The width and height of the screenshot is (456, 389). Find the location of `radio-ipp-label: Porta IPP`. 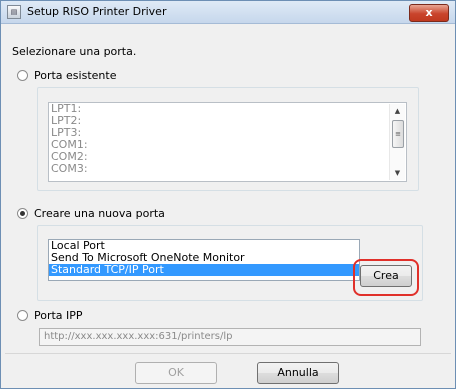

radio-ipp-label: Porta IPP is located at coordinates (58, 315).